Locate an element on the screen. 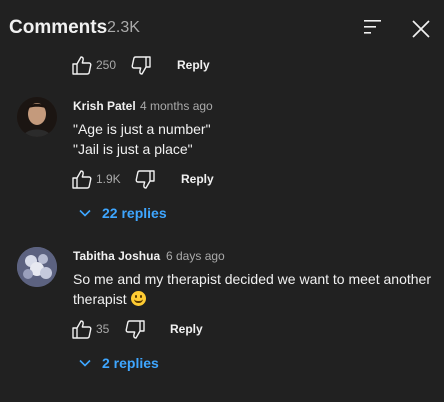 The width and height of the screenshot is (444, 402). comment-author: Krish Patel is located at coordinates (104, 106).